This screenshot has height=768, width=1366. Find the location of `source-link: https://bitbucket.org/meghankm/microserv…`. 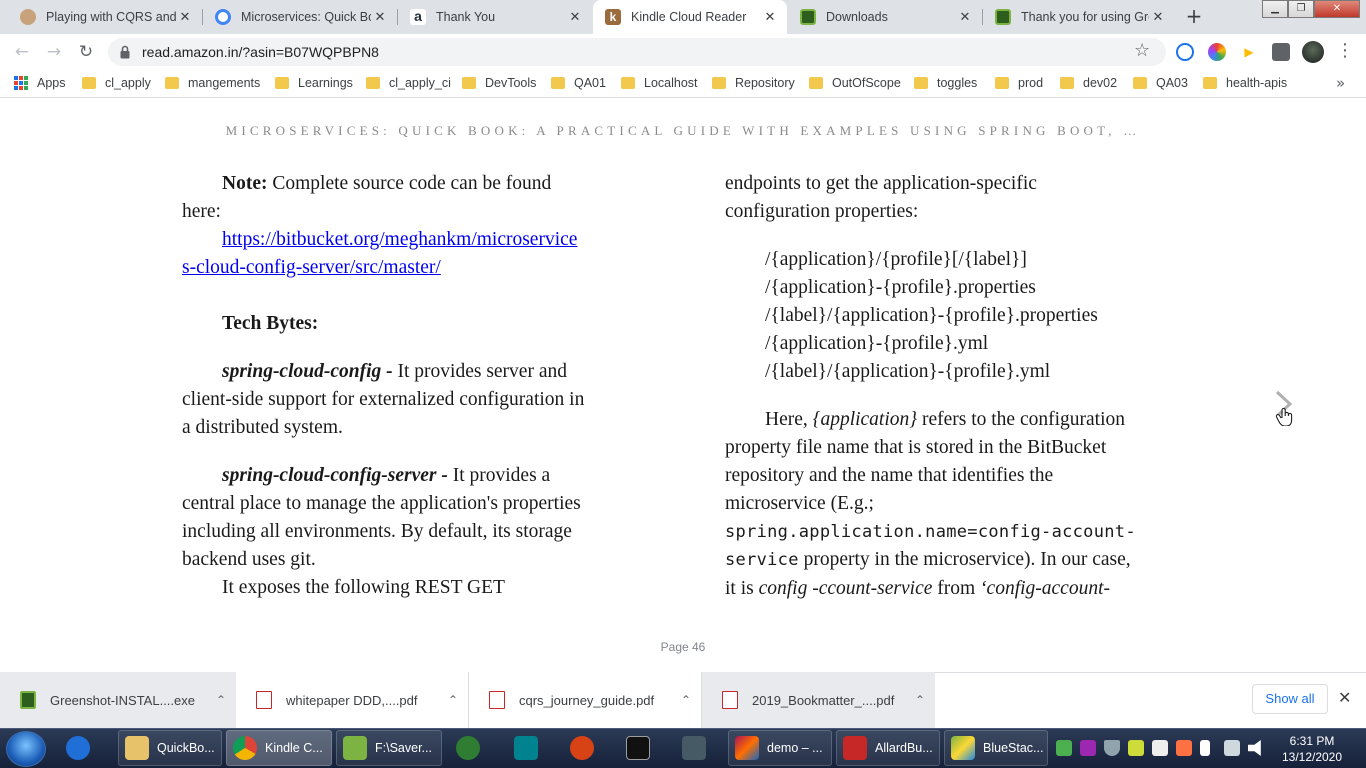

source-link: https://bitbucket.org/meghankm/microserv… is located at coordinates (399, 239).